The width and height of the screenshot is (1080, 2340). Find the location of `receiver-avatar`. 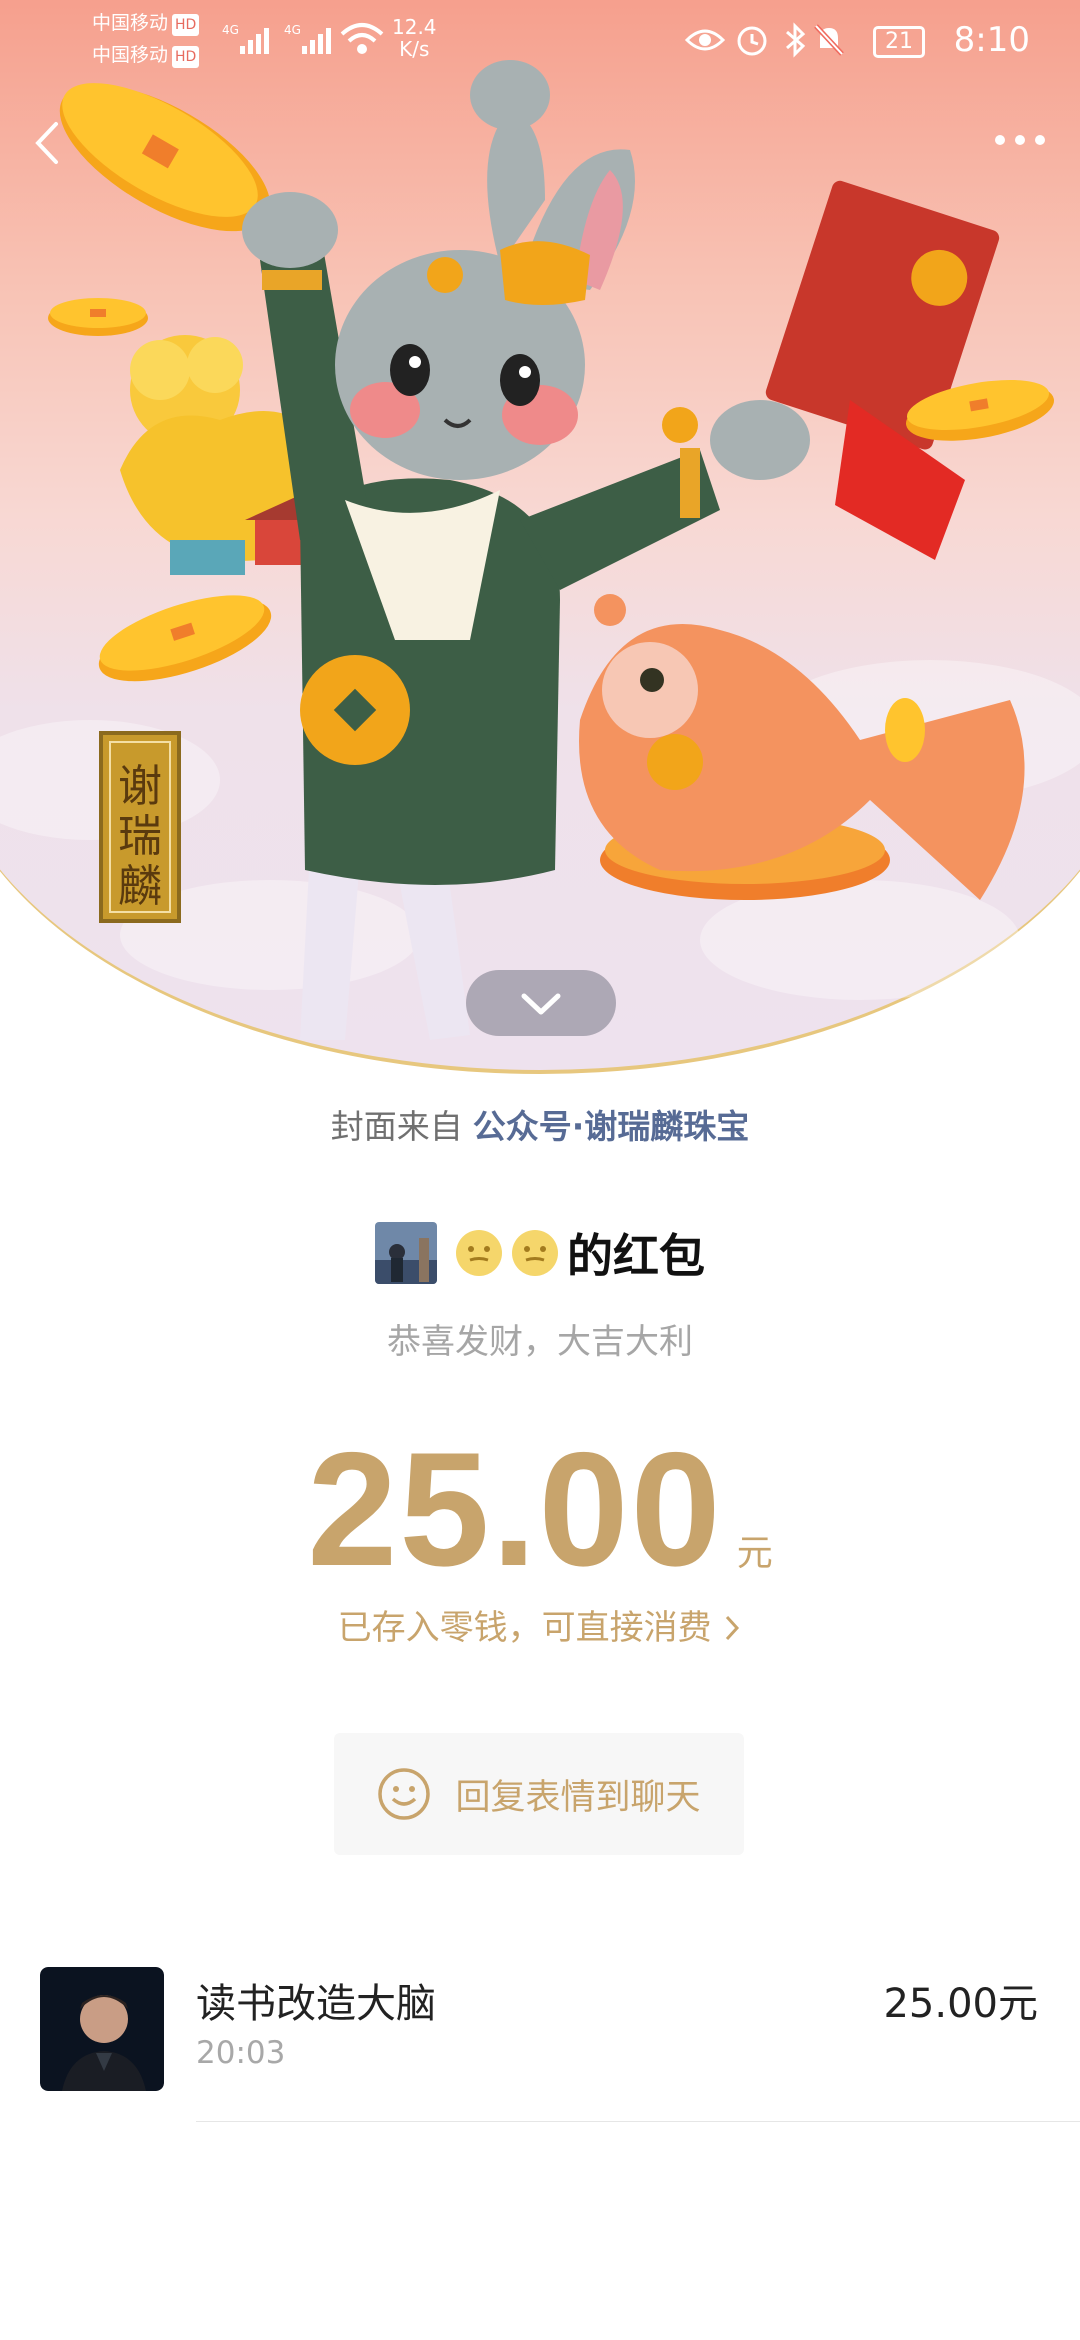

receiver-avatar is located at coordinates (102, 2029).